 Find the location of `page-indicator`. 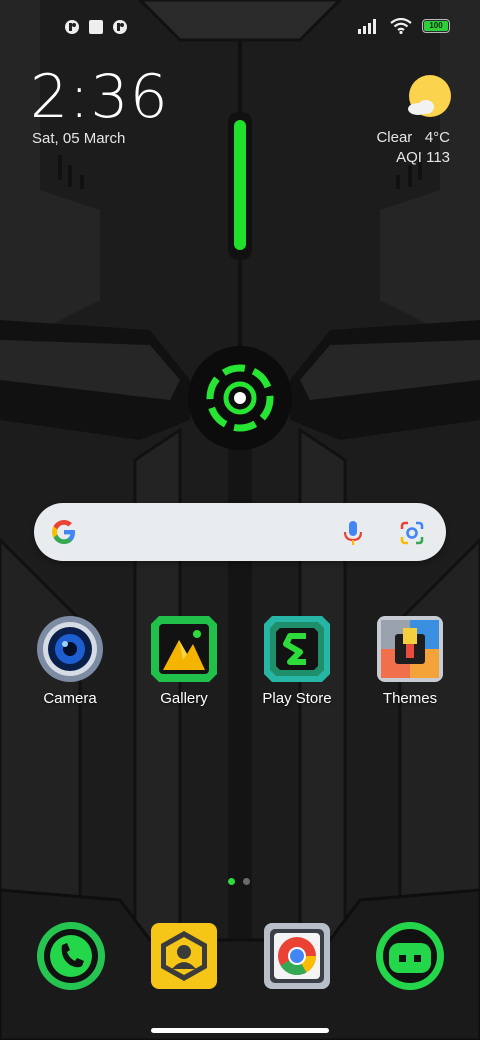

page-indicator is located at coordinates (239, 881).